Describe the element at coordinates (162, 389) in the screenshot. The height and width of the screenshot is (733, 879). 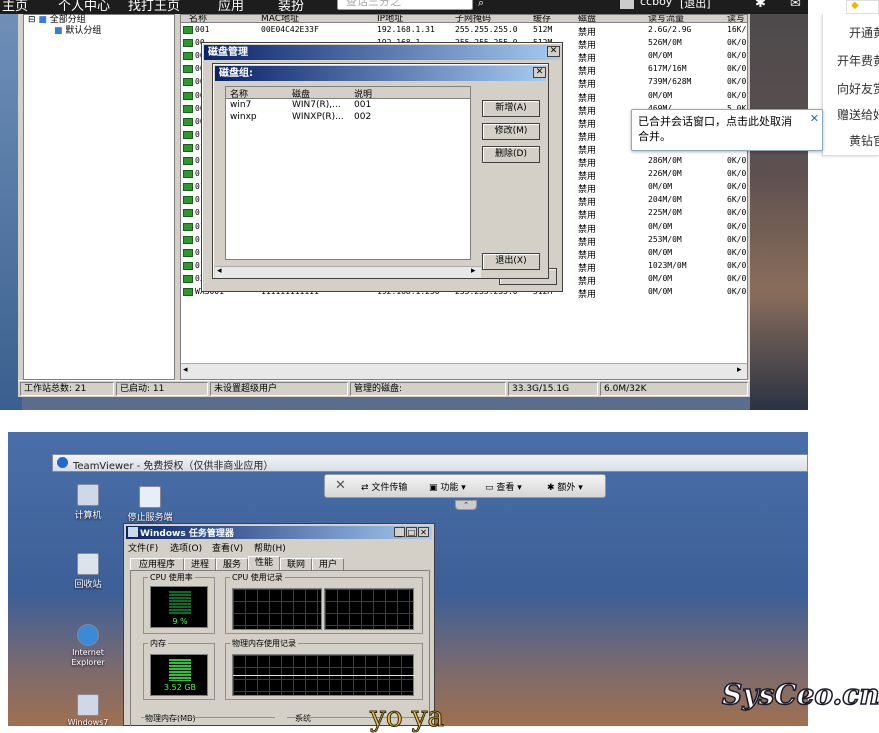
I see `status-started: 已启动: 11` at that location.